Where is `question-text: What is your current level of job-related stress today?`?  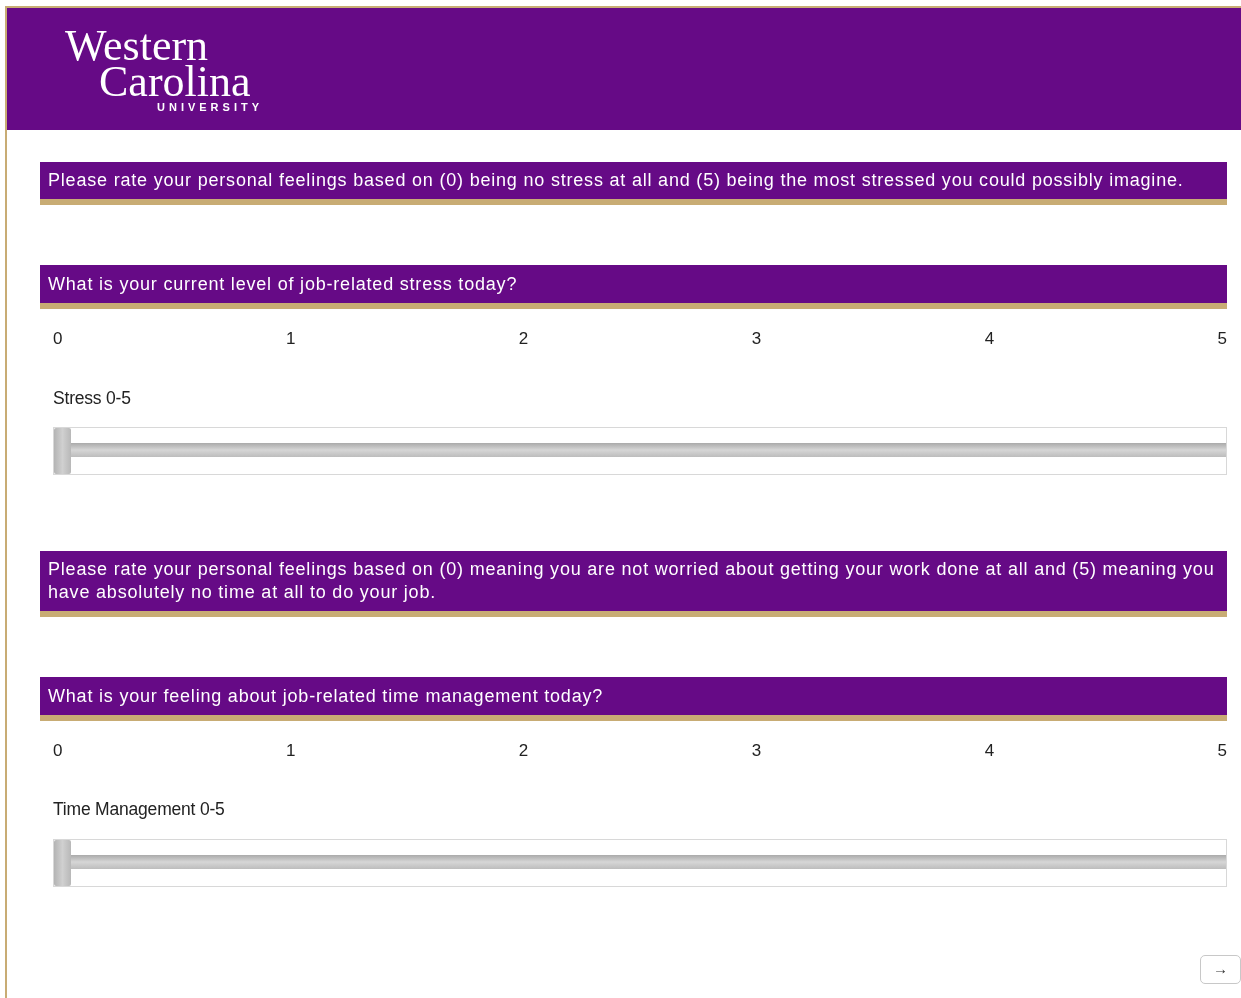
question-text: What is your current level of job-related stress today? is located at coordinates (283, 284).